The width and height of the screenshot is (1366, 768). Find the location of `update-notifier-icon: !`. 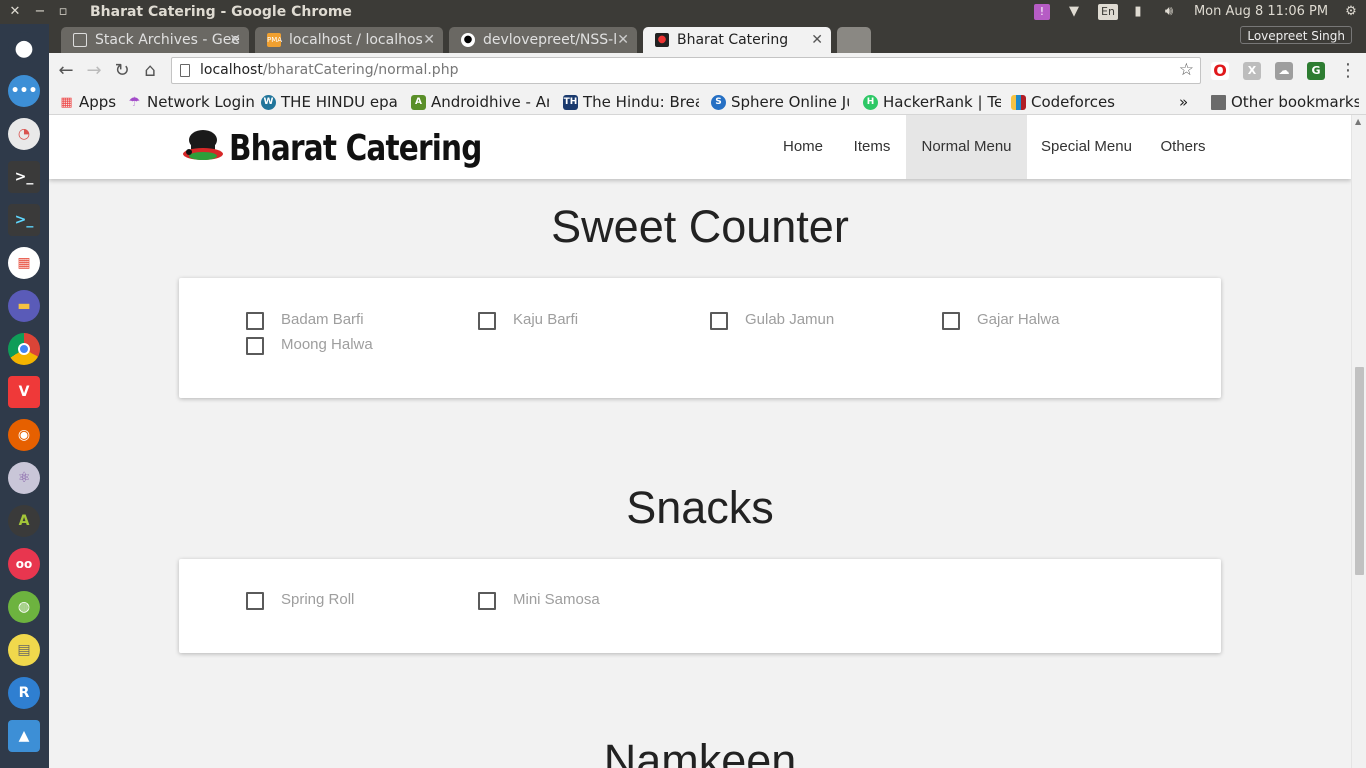

update-notifier-icon: ! is located at coordinates (1042, 12).